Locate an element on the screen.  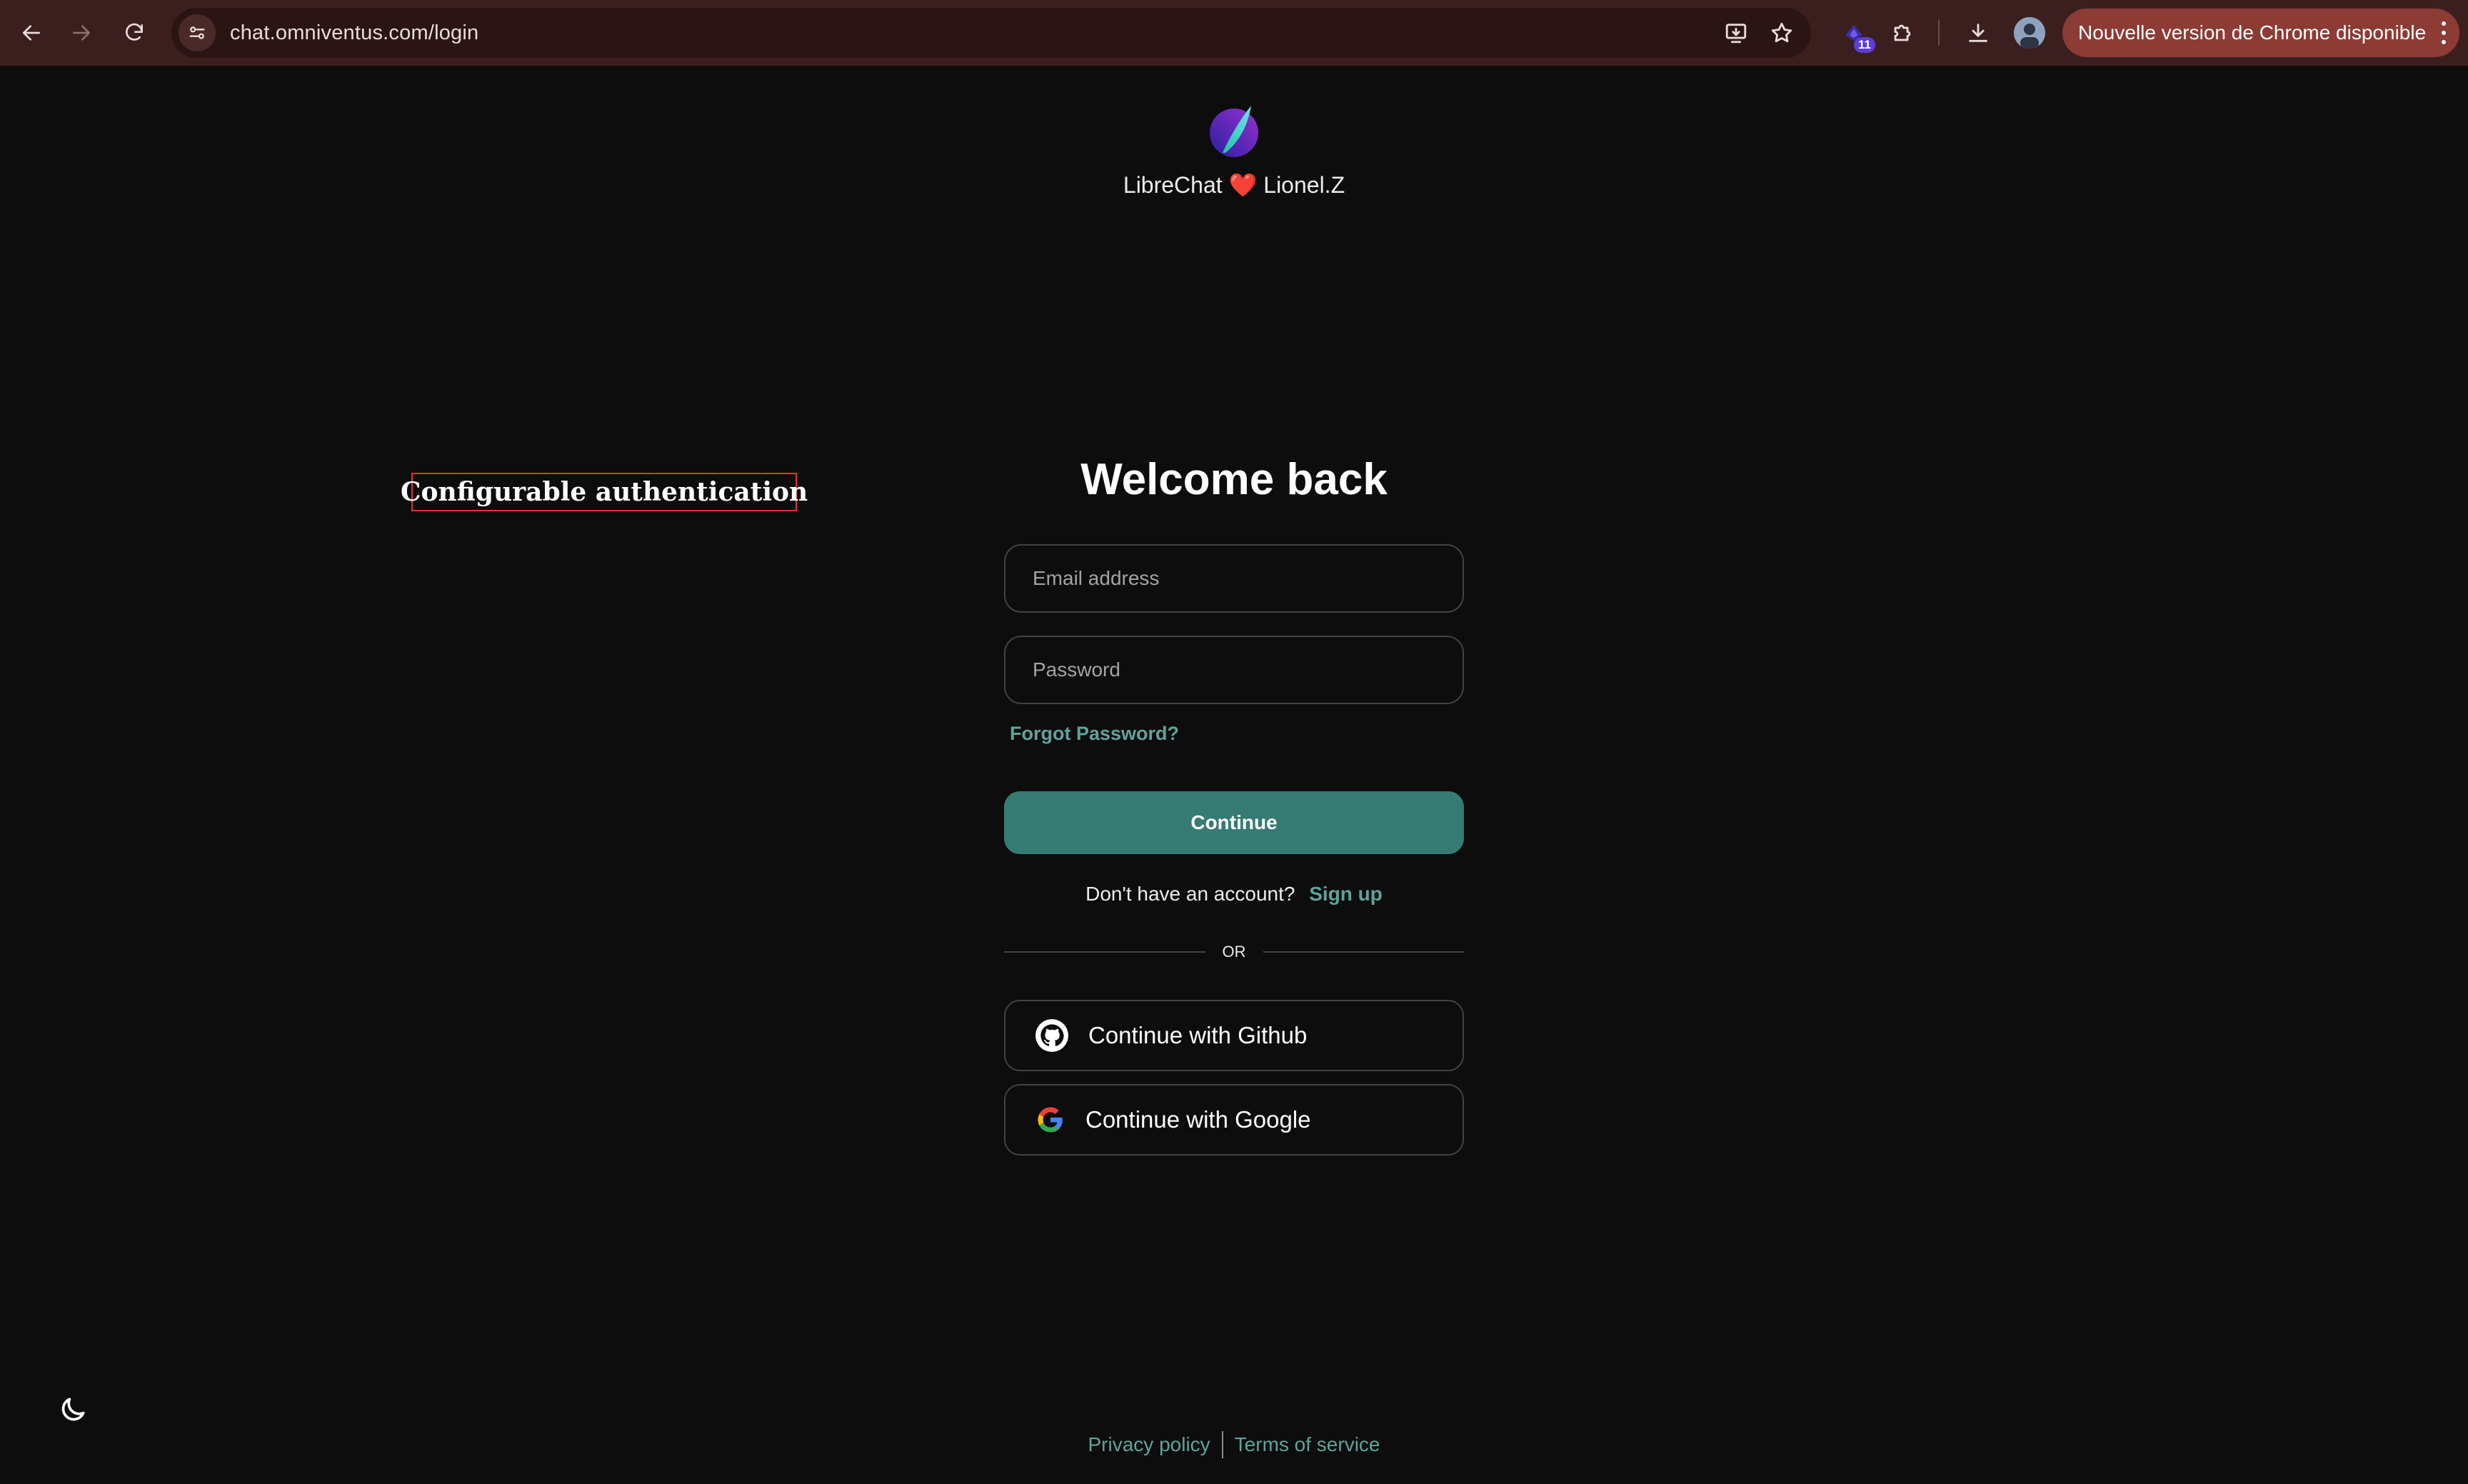
profile-avatar-image is located at coordinates (2029, 33).